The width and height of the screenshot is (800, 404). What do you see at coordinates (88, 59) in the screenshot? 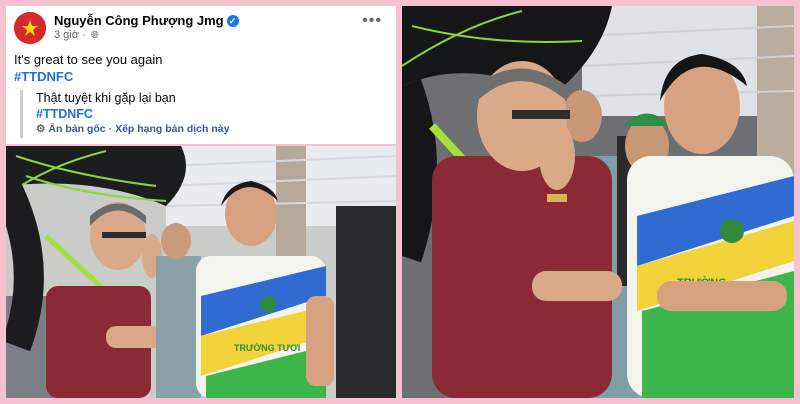
I see `caption-text: It's great to see you again` at bounding box center [88, 59].